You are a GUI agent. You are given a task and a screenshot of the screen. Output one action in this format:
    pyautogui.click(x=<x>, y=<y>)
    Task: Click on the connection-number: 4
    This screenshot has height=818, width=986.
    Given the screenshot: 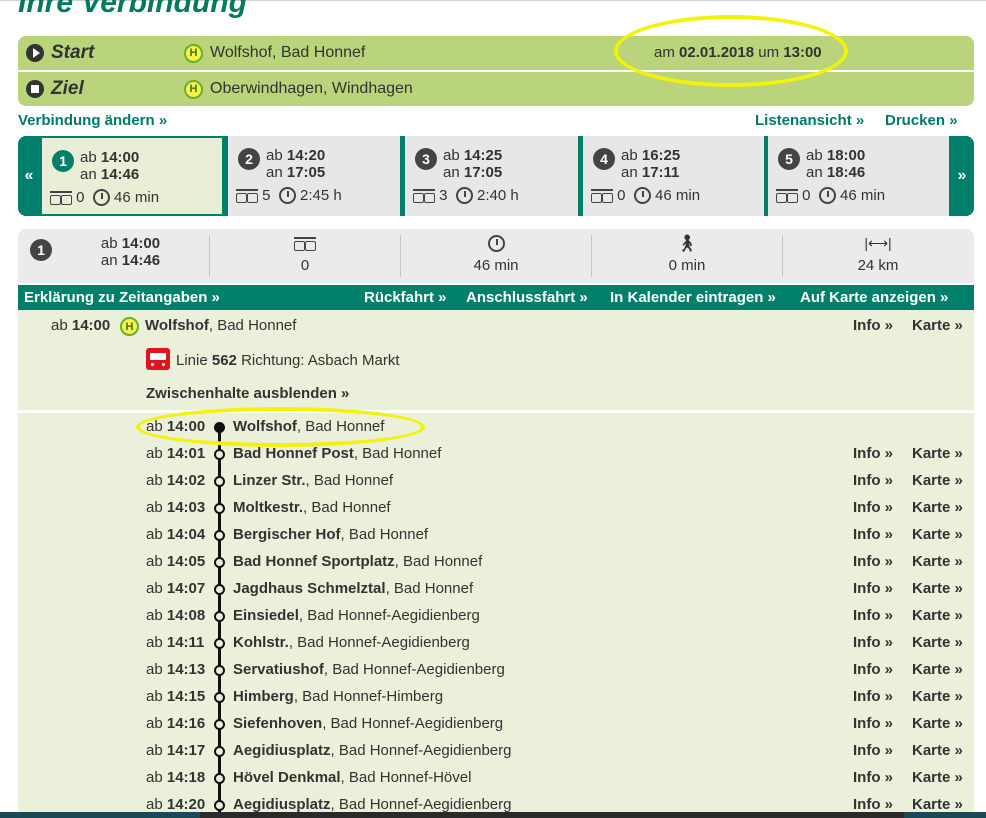 What is the action you would take?
    pyautogui.click(x=604, y=159)
    